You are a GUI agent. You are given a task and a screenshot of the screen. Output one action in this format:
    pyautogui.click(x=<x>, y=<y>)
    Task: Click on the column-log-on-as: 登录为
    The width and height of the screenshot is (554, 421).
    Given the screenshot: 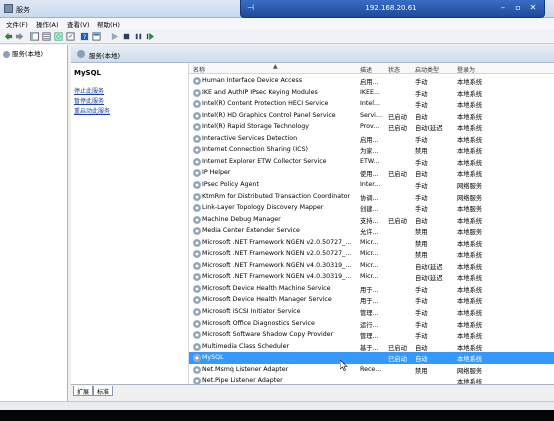 What is the action you would take?
    pyautogui.click(x=466, y=69)
    